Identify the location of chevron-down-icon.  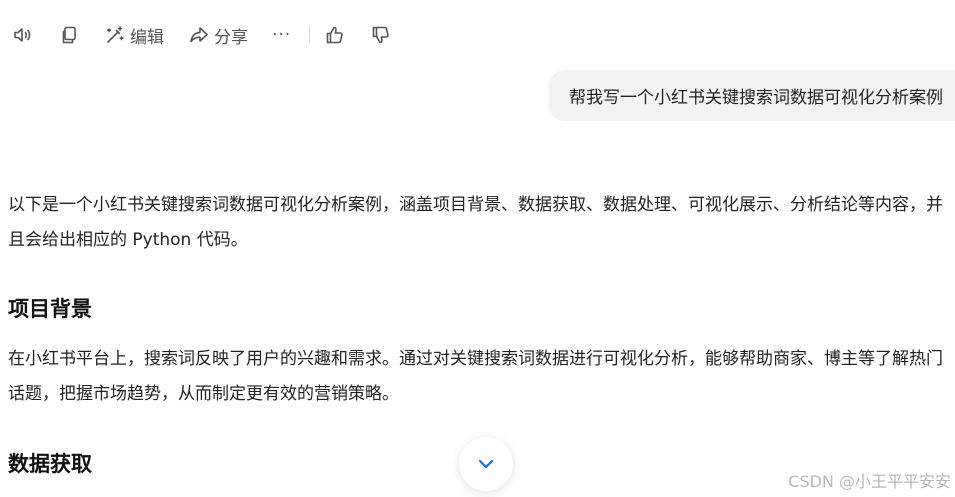
(486, 464).